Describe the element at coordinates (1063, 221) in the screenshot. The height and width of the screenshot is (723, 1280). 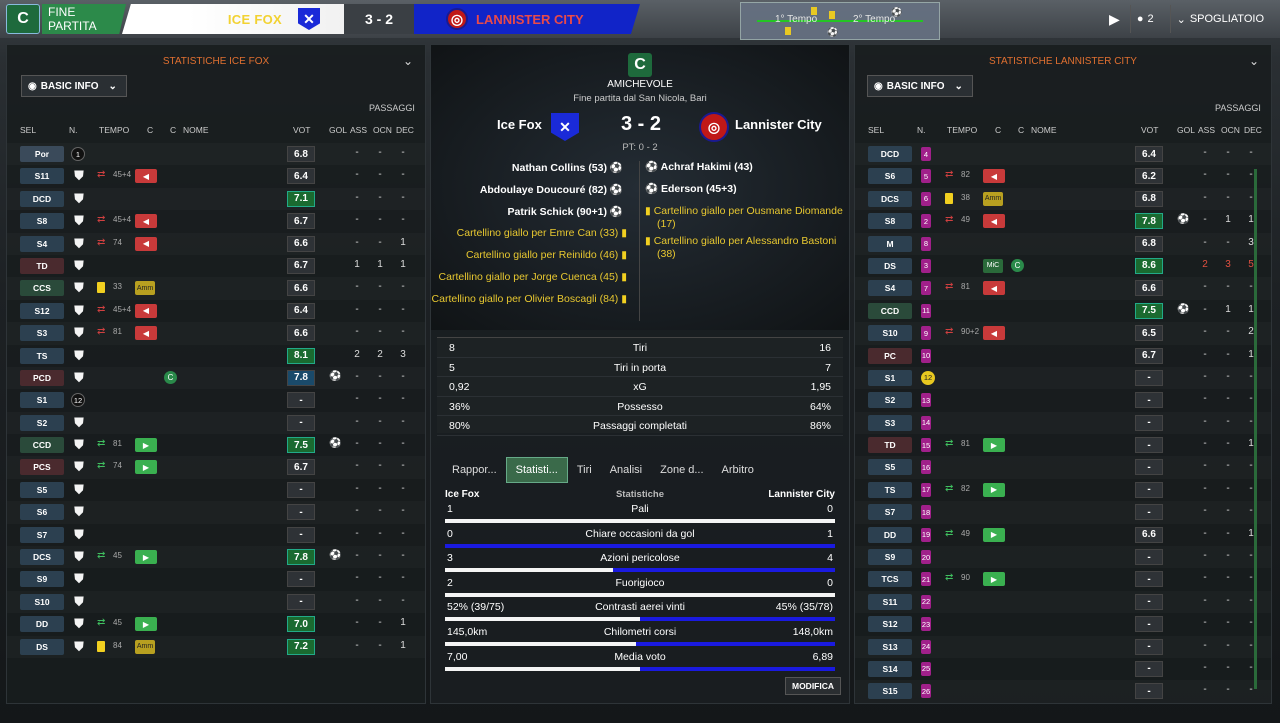
I see `player-row: S82⇄49◀●Achraf Hakimi7.8⚽-11` at that location.